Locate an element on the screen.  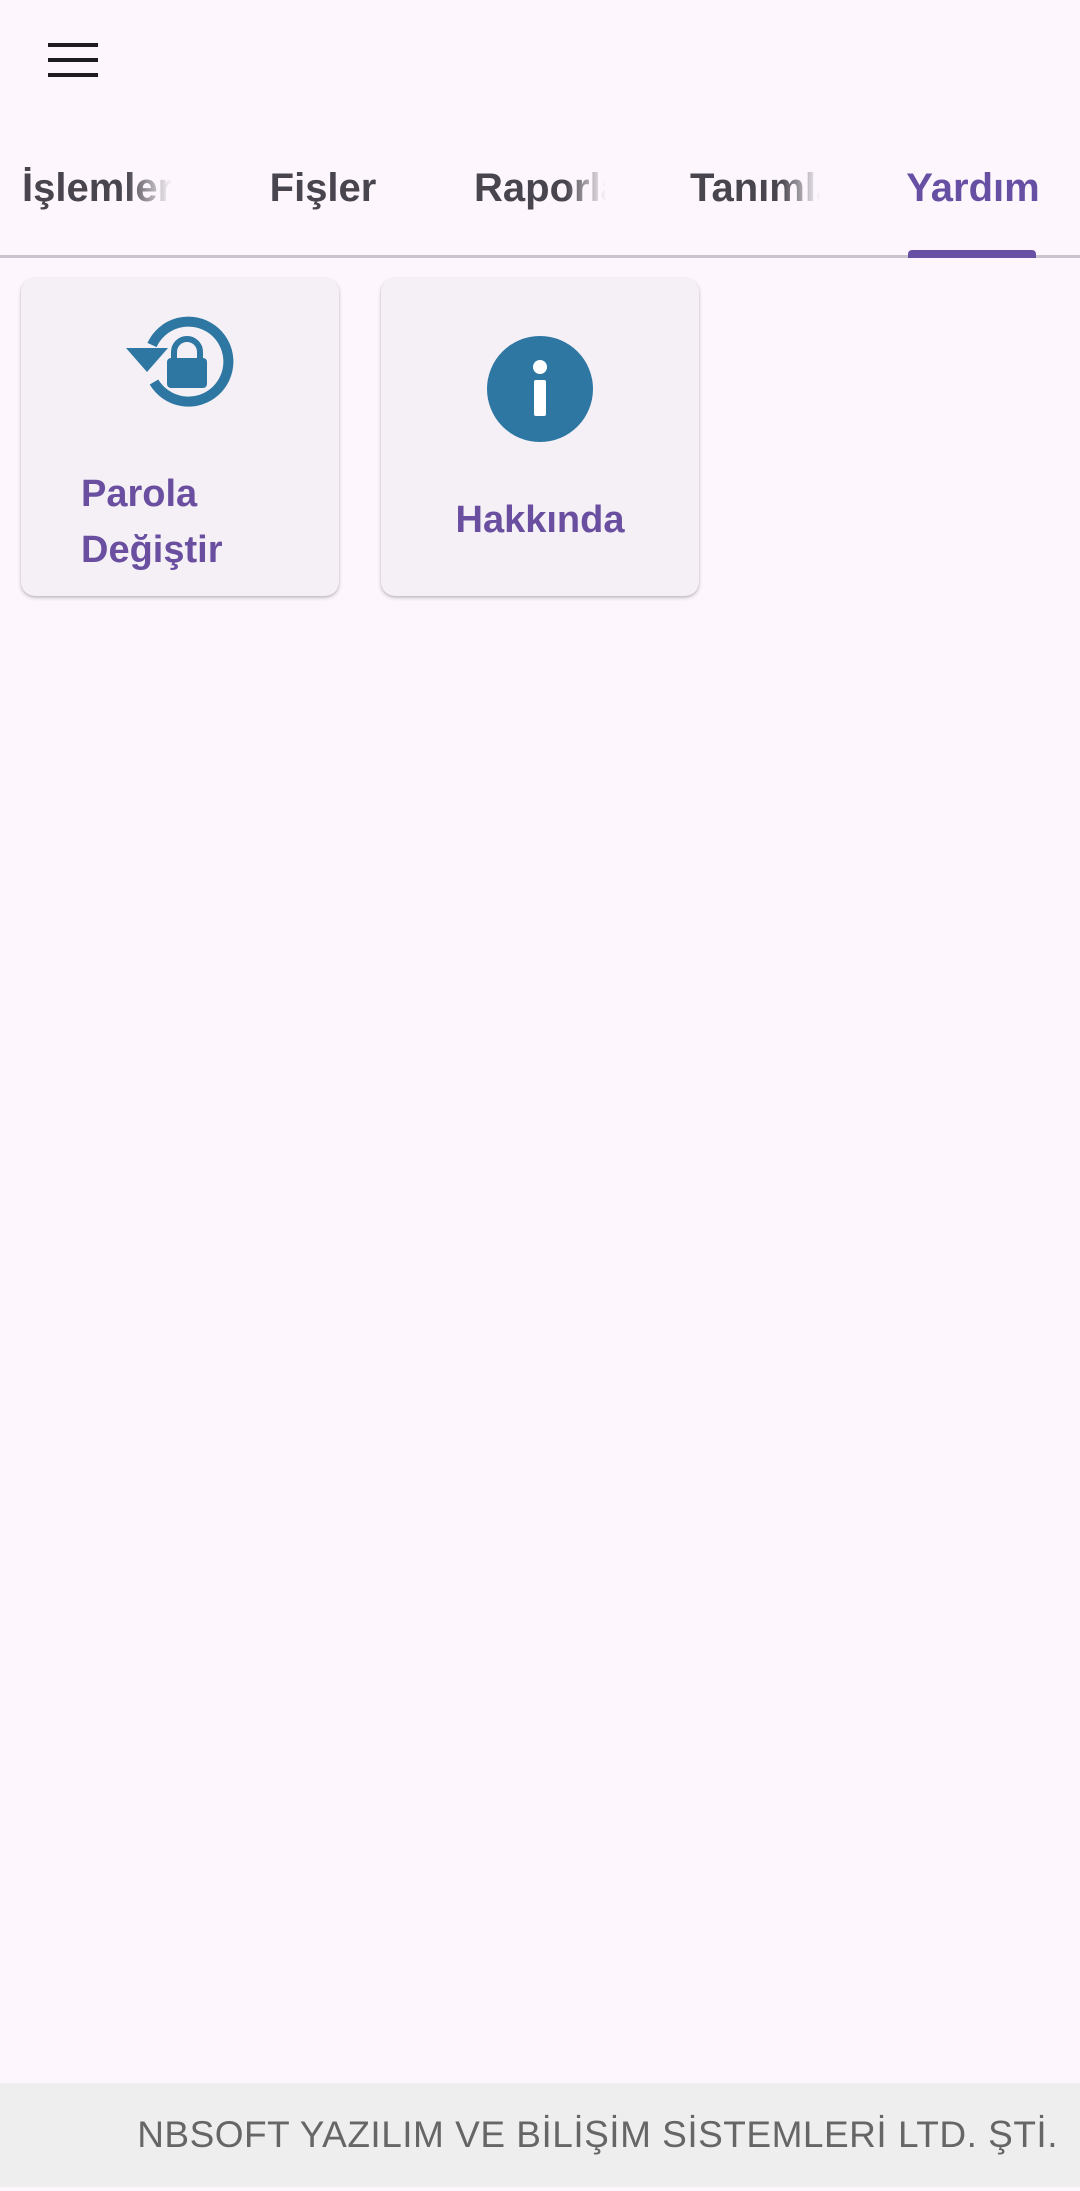
tab-label: Fişler is located at coordinates (323, 187).